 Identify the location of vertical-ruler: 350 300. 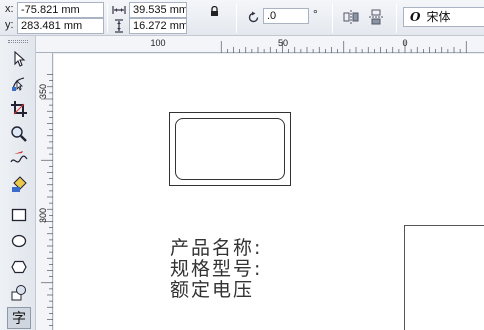
(44, 191).